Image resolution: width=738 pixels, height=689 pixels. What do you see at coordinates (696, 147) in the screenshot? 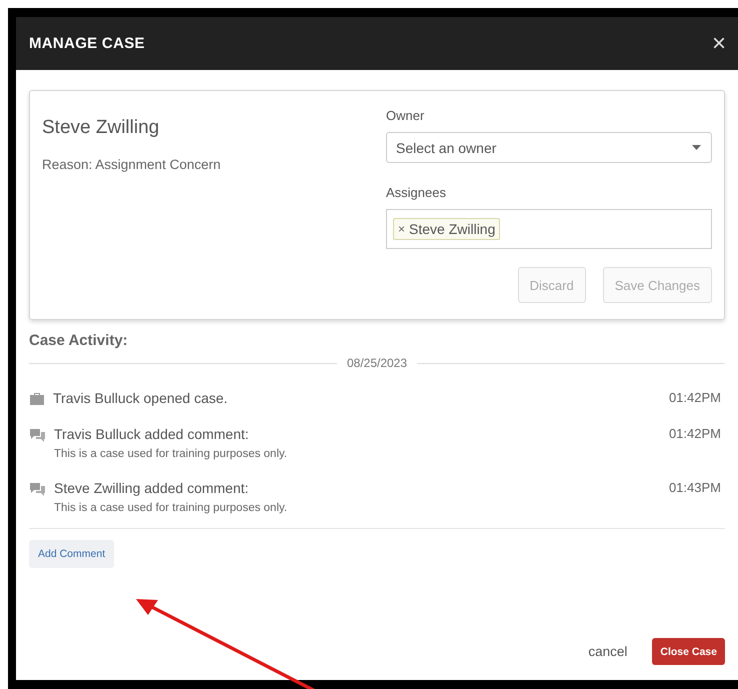
I see `caret-icon` at bounding box center [696, 147].